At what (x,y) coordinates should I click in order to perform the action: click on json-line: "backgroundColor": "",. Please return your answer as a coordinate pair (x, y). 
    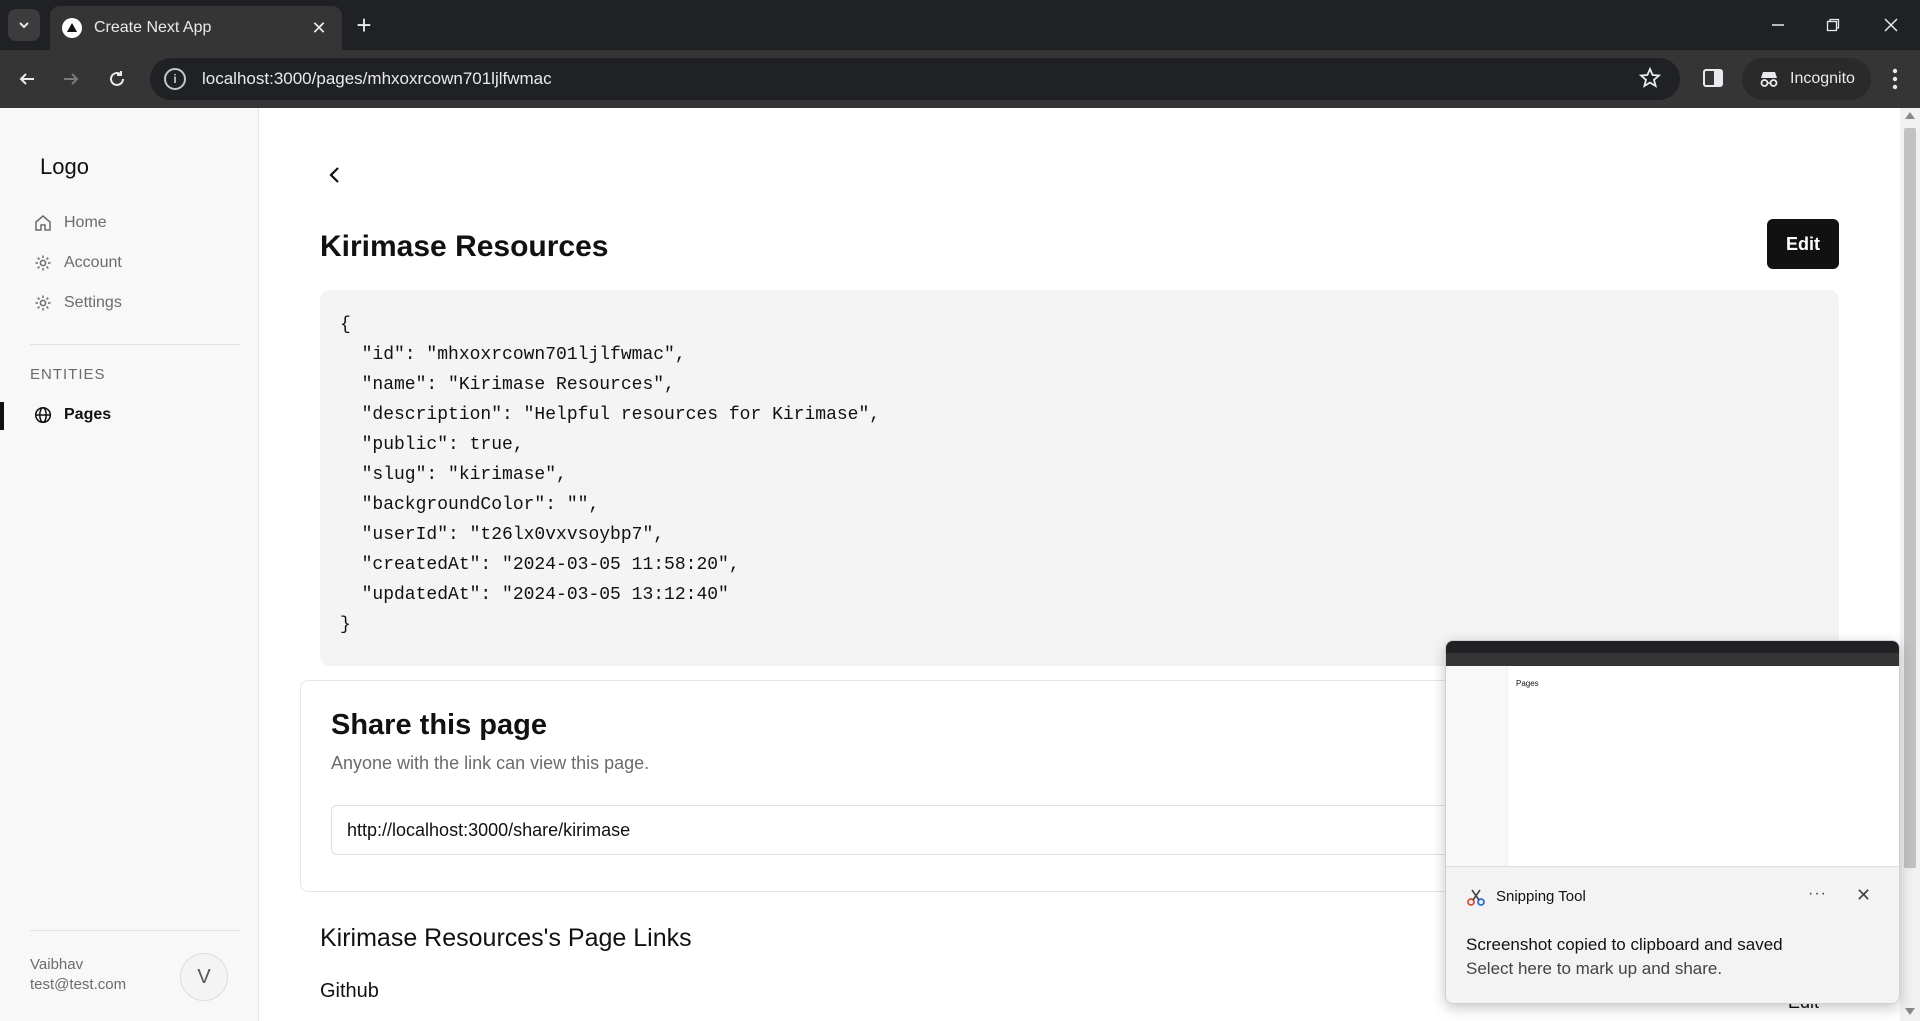
    Looking at the image, I should click on (470, 505).